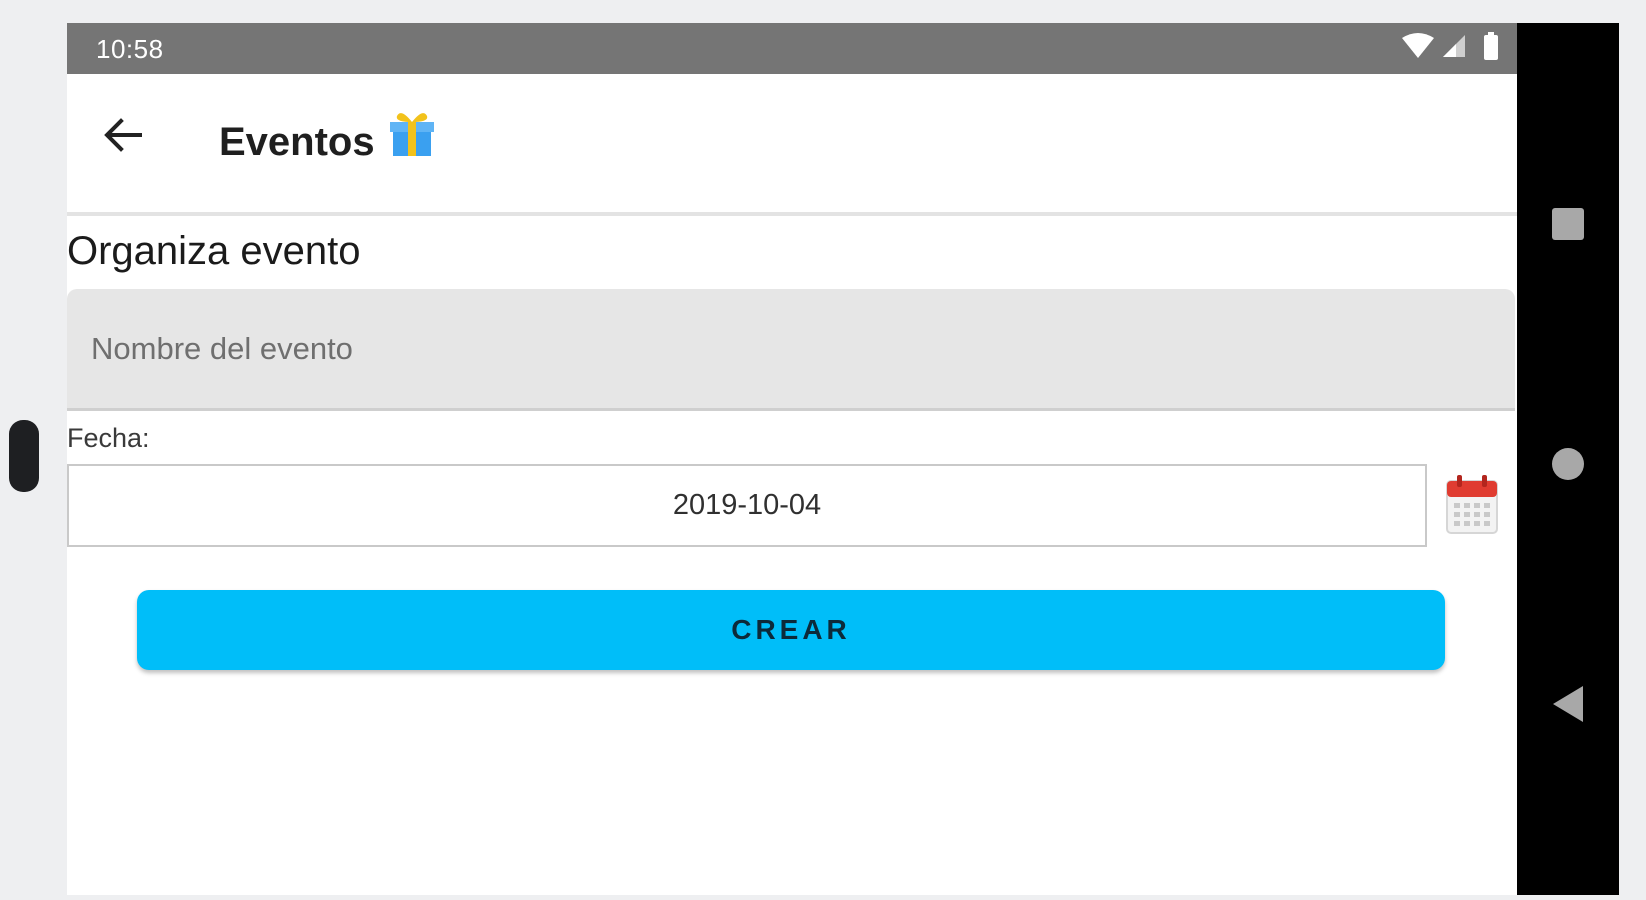 This screenshot has height=900, width=1646. What do you see at coordinates (792, 48) in the screenshot?
I see `status-bar: 10:58` at bounding box center [792, 48].